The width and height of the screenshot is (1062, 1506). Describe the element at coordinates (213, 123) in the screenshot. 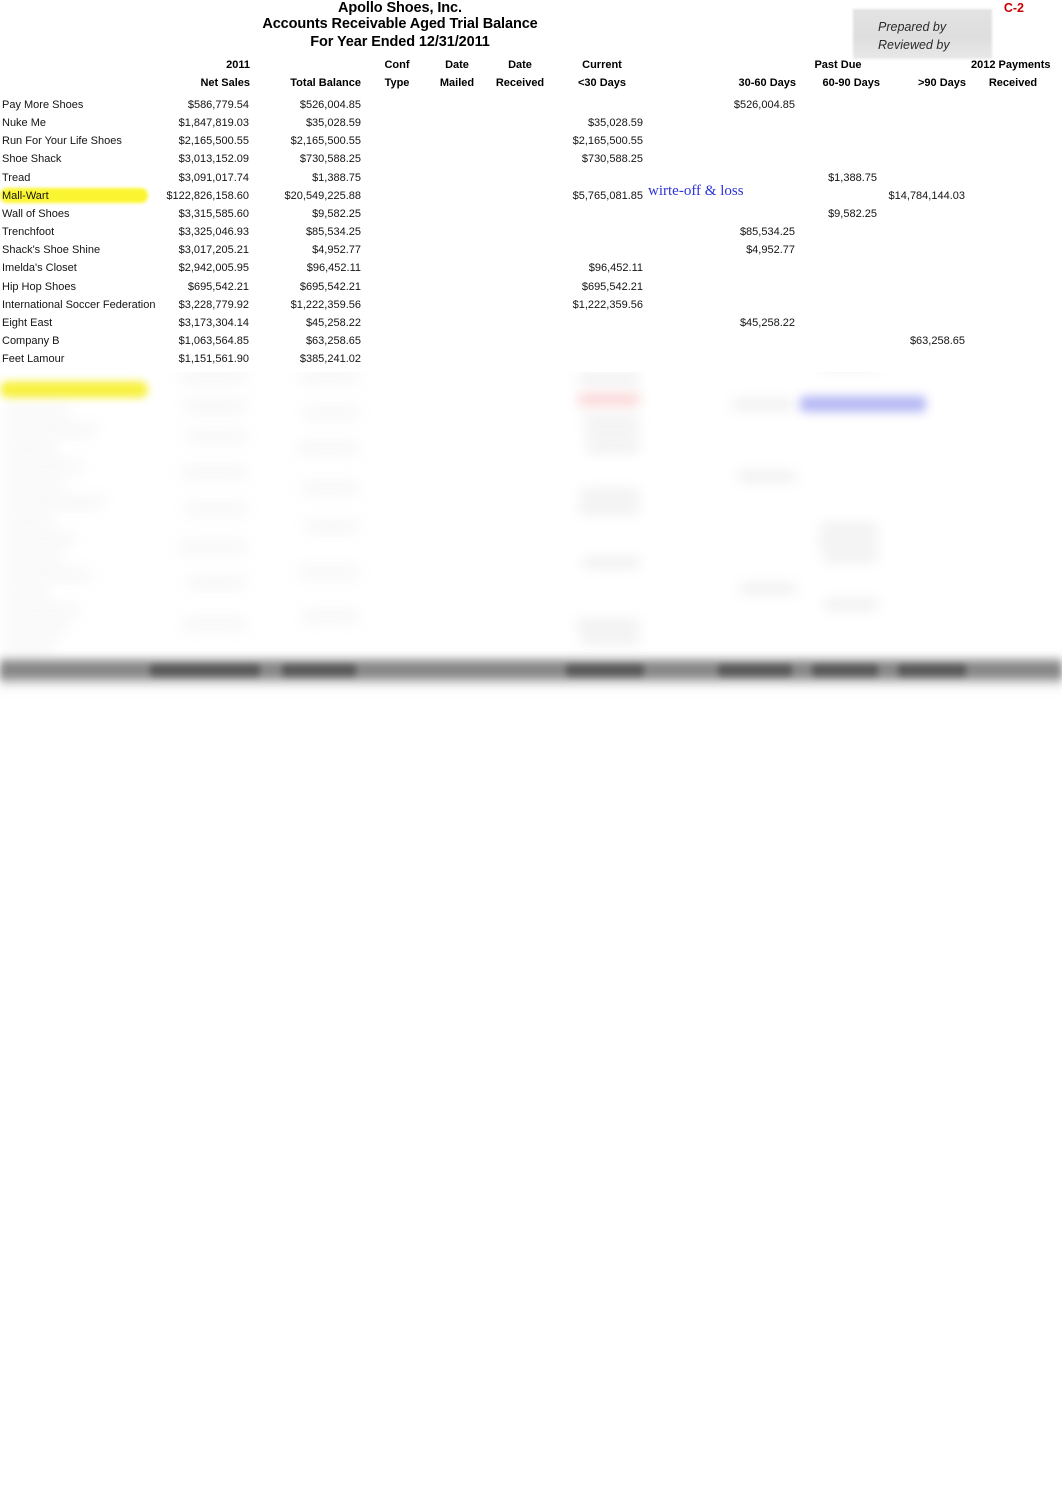

I see `cell-net-sales: $1,847,819.03` at that location.